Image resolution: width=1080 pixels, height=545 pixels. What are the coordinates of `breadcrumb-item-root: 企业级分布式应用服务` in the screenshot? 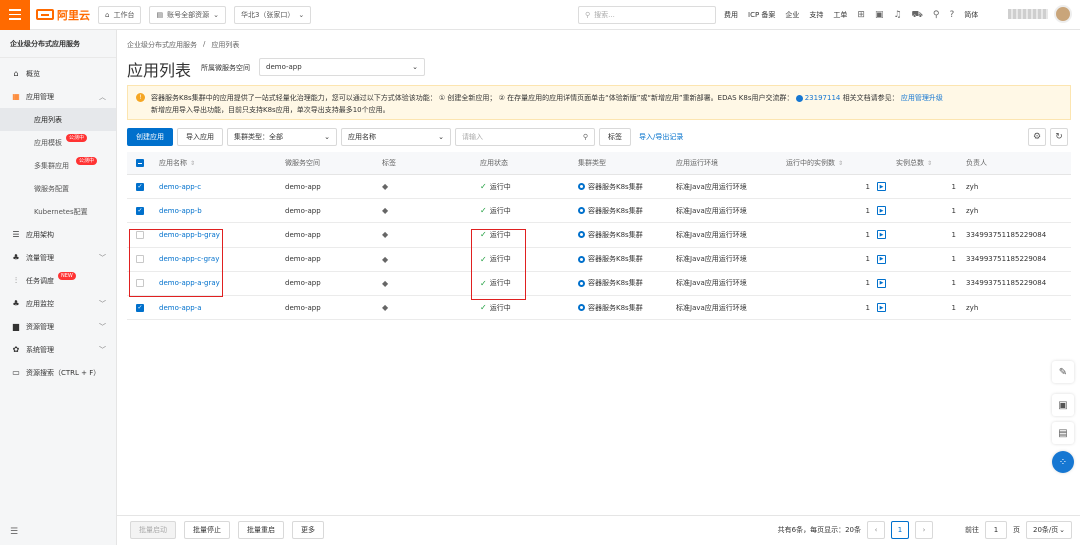 It's located at (162, 45).